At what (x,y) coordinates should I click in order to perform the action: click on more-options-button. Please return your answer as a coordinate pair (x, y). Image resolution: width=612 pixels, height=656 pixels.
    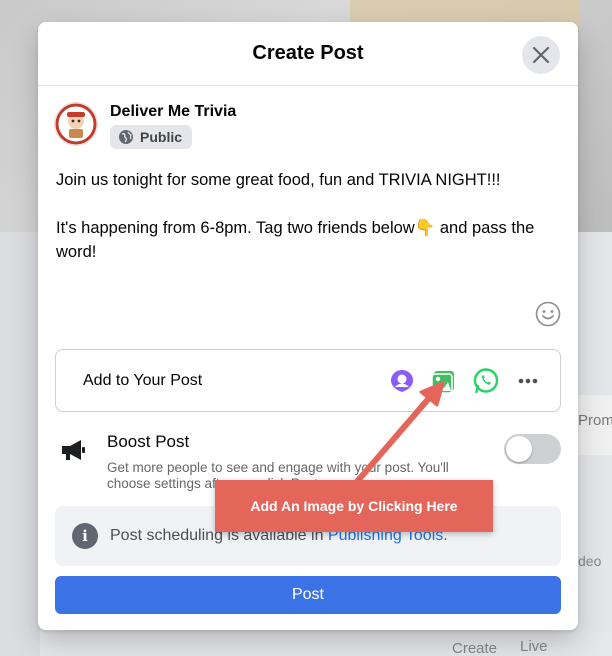
    Looking at the image, I should click on (528, 381).